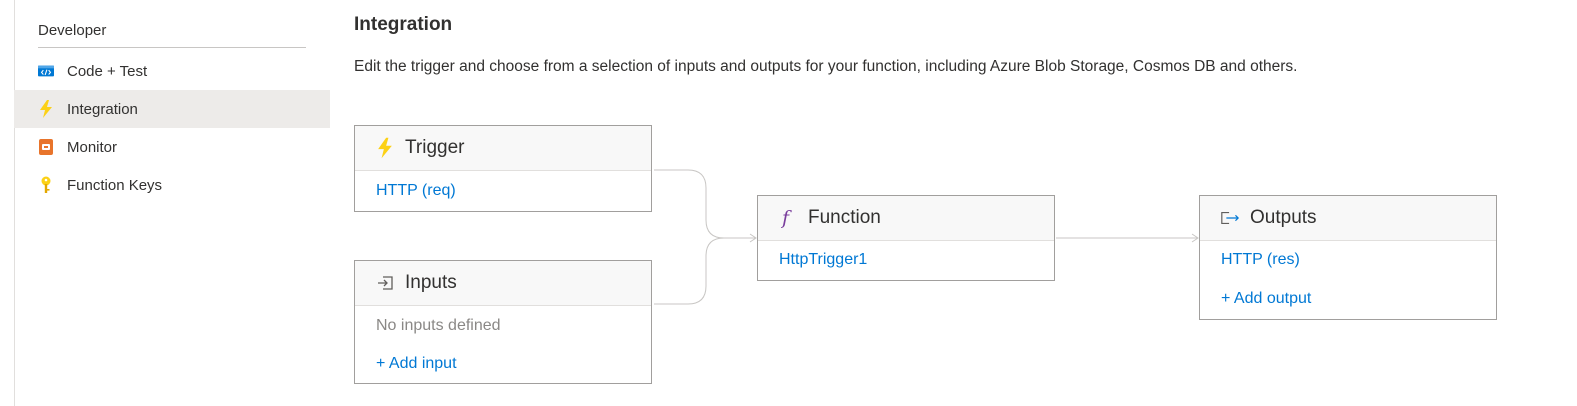  I want to click on inputs-empty-text: No inputs defined, so click(438, 325).